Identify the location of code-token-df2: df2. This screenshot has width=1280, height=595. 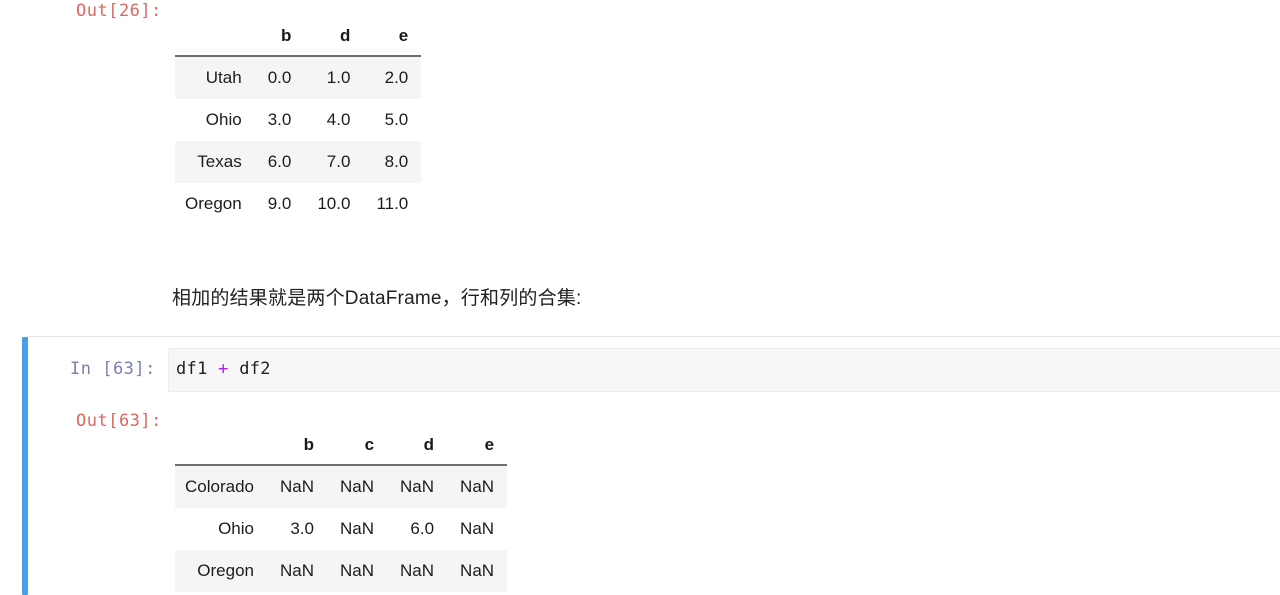
(249, 369).